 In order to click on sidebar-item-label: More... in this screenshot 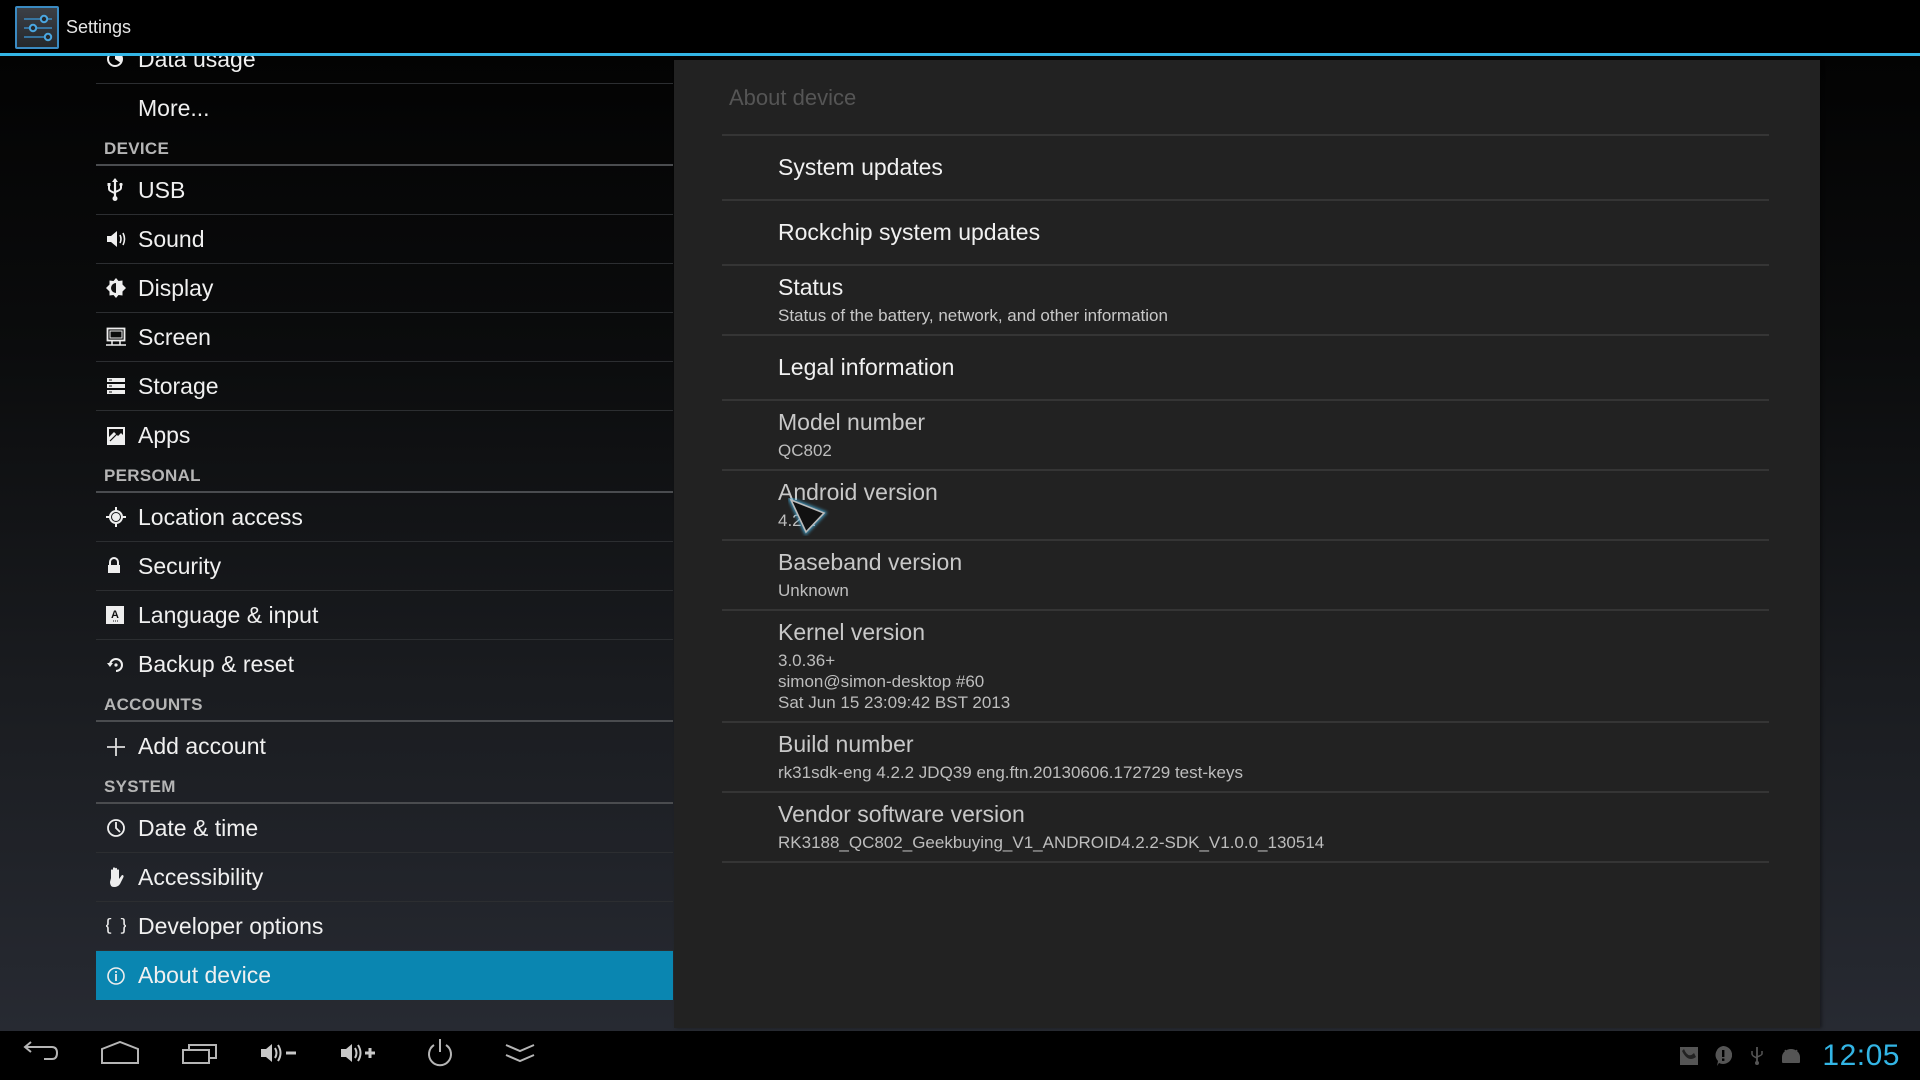, I will do `click(174, 108)`.